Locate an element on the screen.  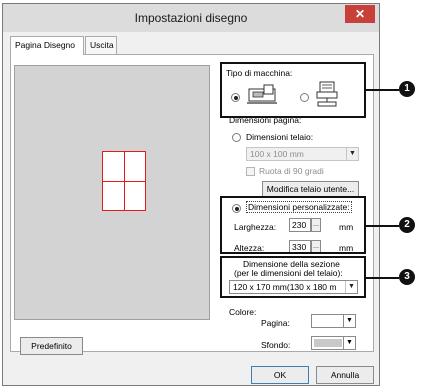
dialog-title: Impostazioni disegno is located at coordinates (191, 18).